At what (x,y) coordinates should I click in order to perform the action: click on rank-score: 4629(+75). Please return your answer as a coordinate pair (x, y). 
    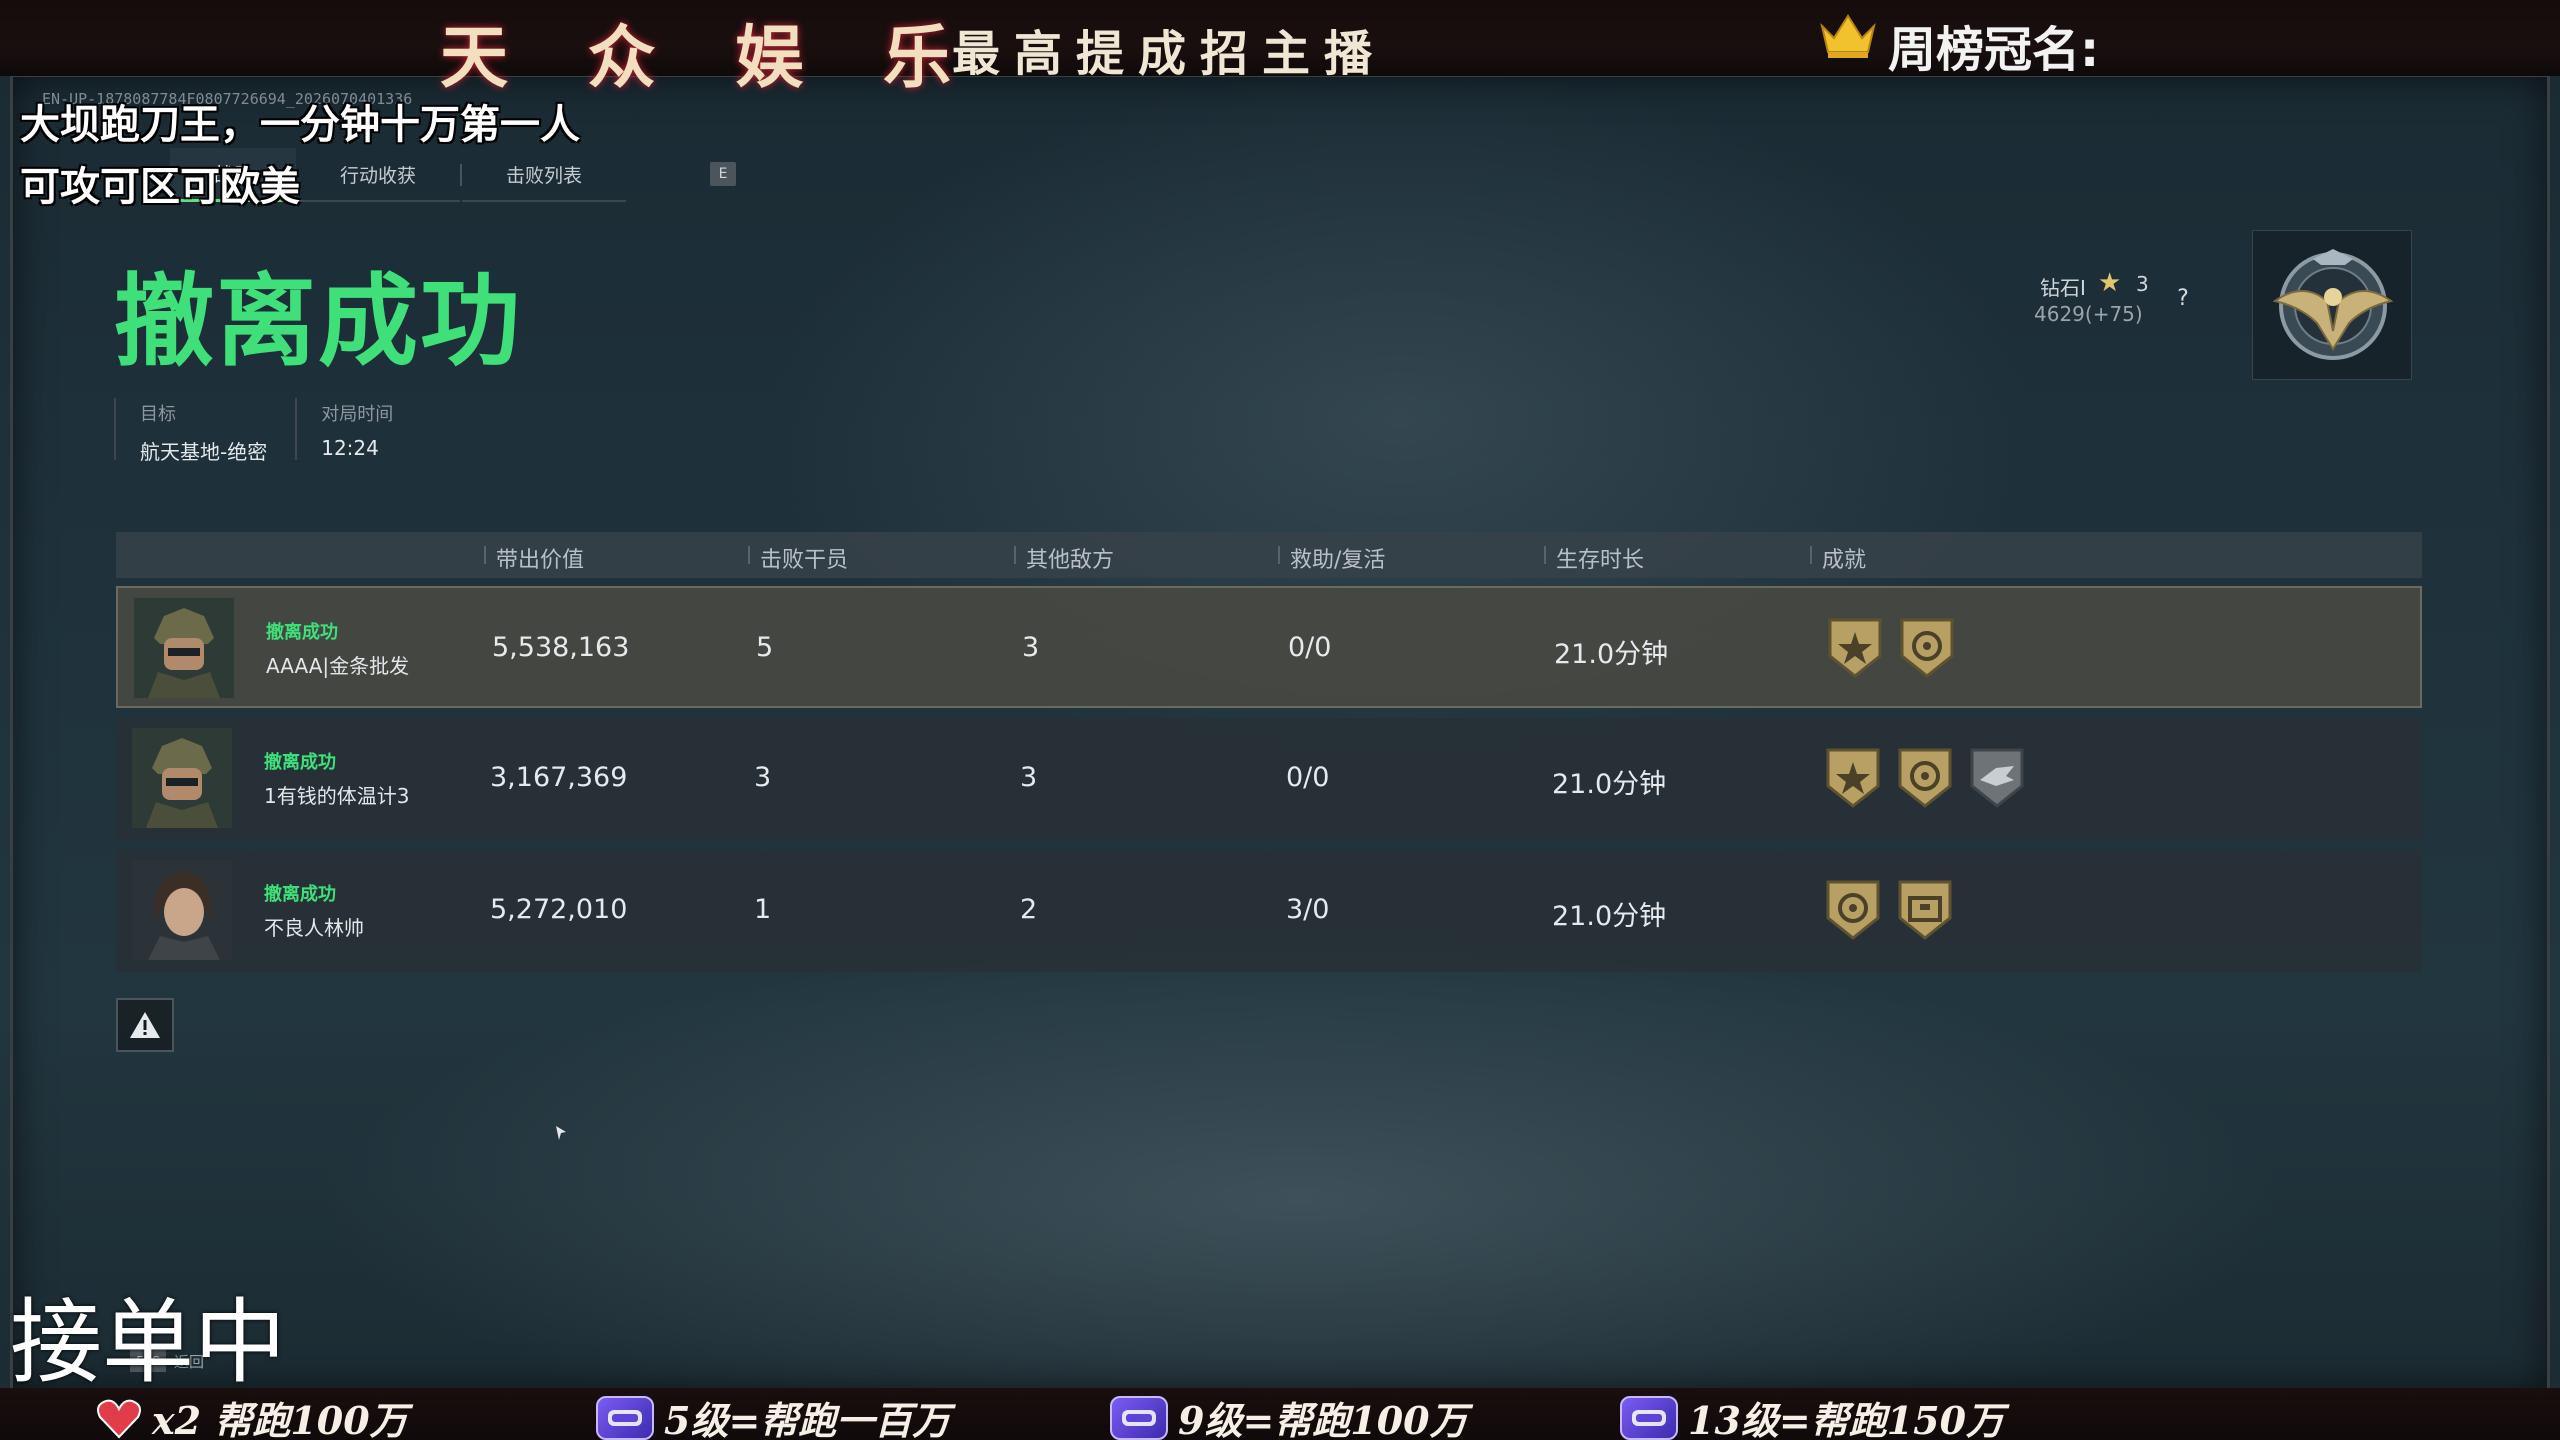
    Looking at the image, I should click on (2088, 314).